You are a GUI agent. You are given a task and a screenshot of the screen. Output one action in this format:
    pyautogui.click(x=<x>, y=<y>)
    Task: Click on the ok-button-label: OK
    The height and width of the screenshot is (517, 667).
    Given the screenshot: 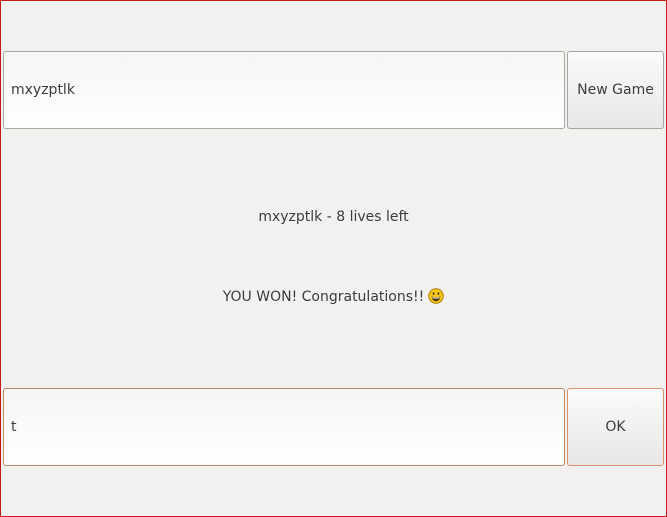 What is the action you would take?
    pyautogui.click(x=615, y=427)
    